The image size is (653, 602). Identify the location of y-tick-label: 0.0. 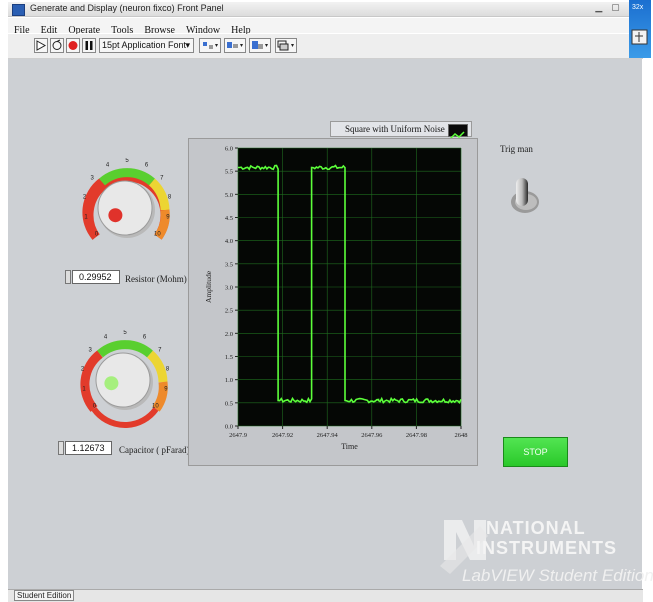
(229, 427).